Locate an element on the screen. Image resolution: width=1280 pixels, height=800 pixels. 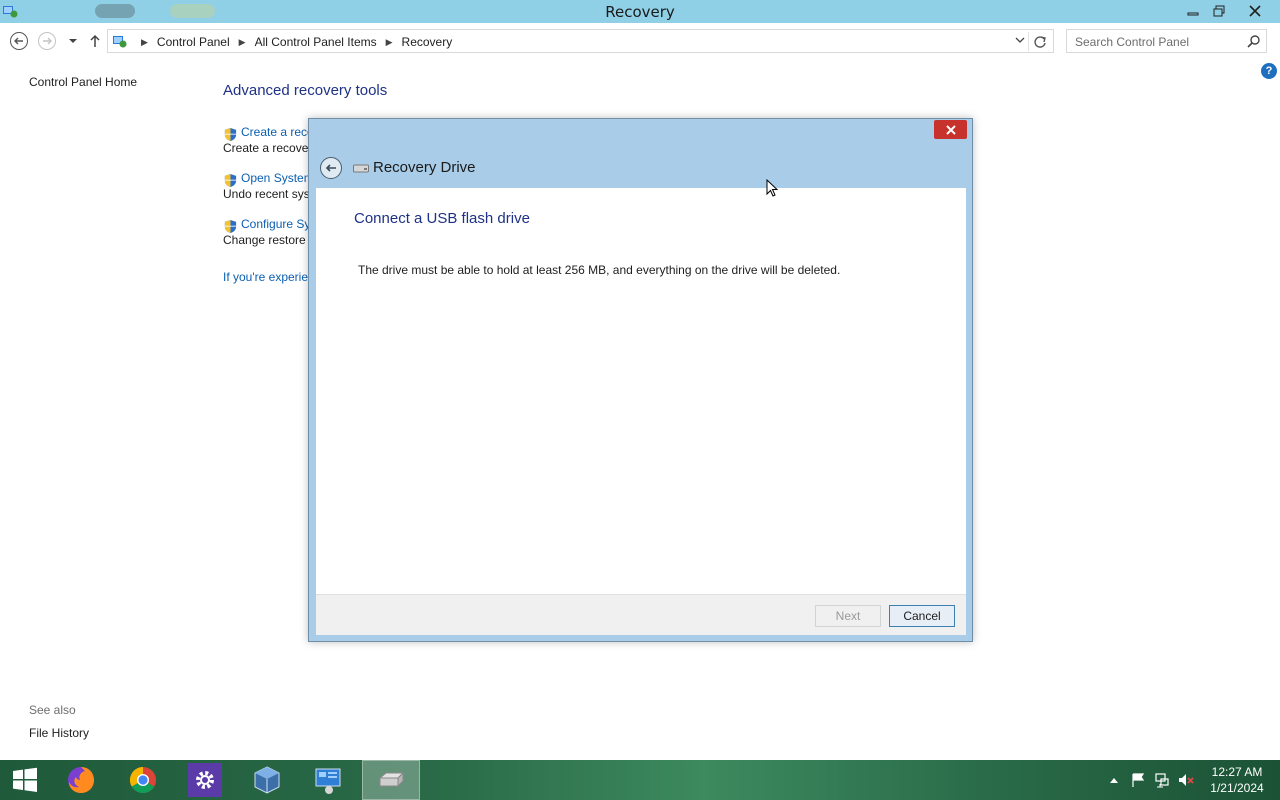
window-titlebar: Recovery is located at coordinates (640, 11).